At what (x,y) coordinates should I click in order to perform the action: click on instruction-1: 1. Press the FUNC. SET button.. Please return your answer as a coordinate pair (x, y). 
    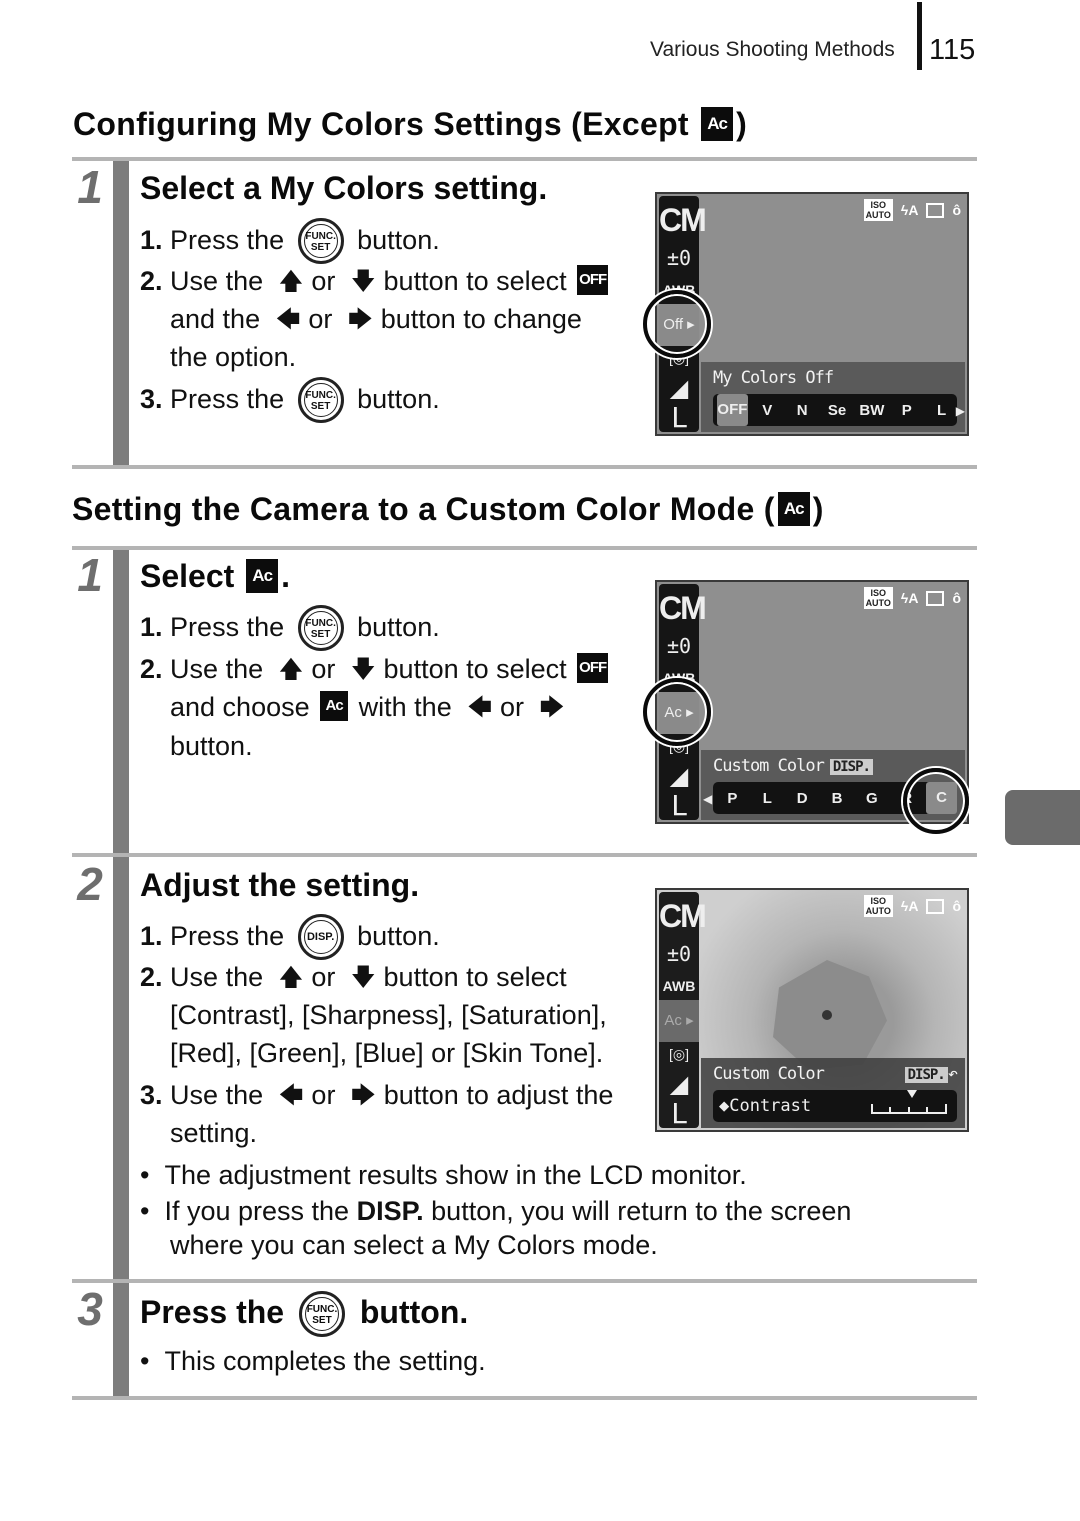
    Looking at the image, I should click on (290, 627).